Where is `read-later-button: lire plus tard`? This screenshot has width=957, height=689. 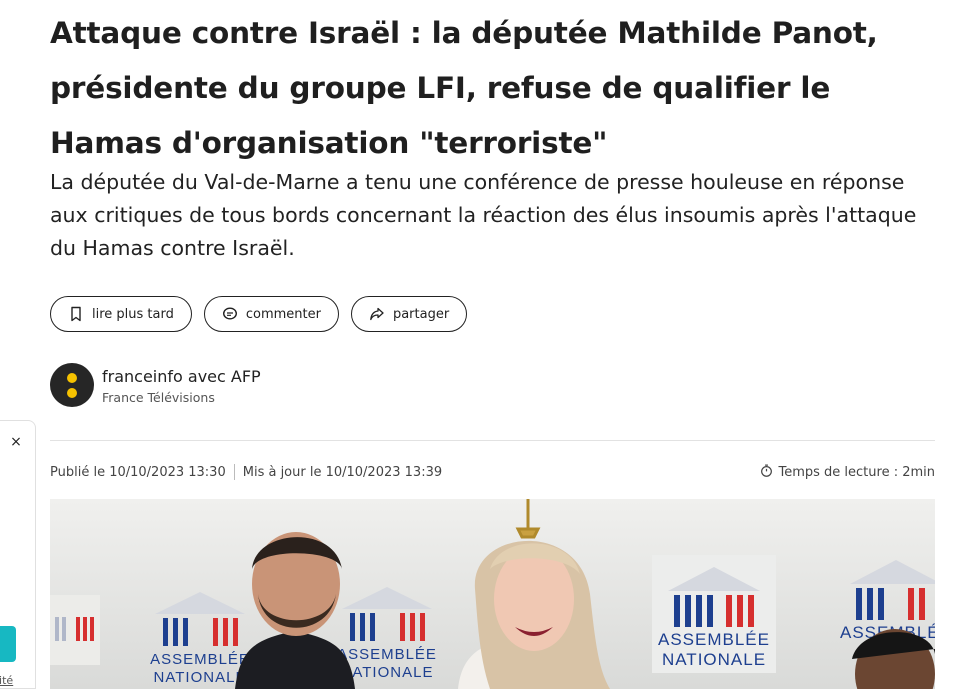
read-later-button: lire plus tard is located at coordinates (121, 314).